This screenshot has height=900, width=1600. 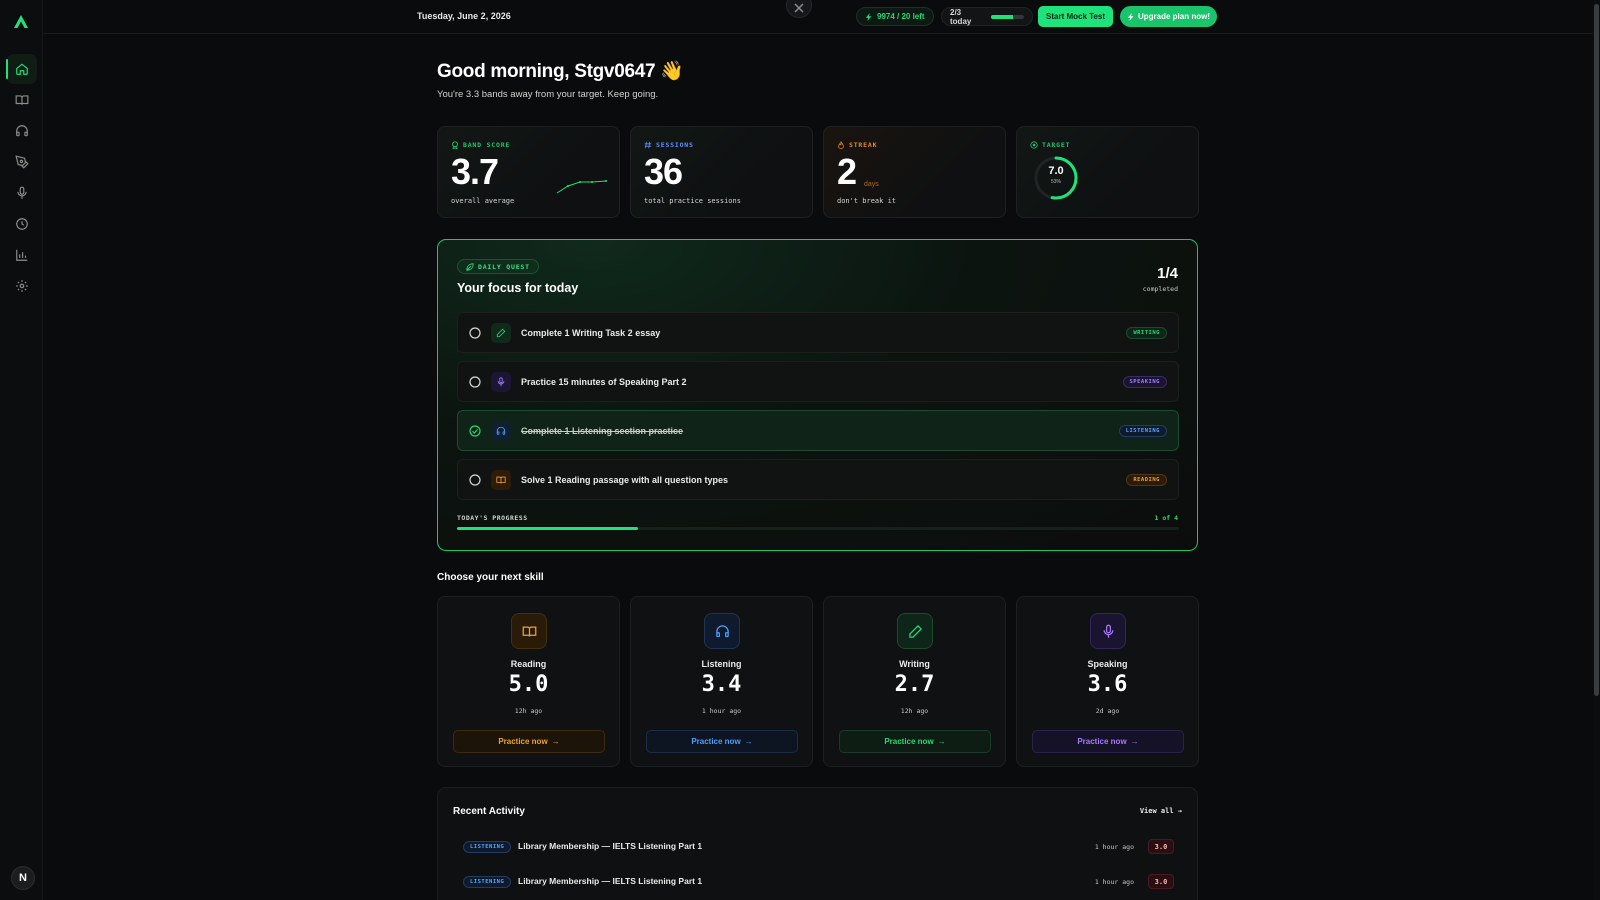 What do you see at coordinates (483, 201) in the screenshot?
I see `band-score-sub: overall average` at bounding box center [483, 201].